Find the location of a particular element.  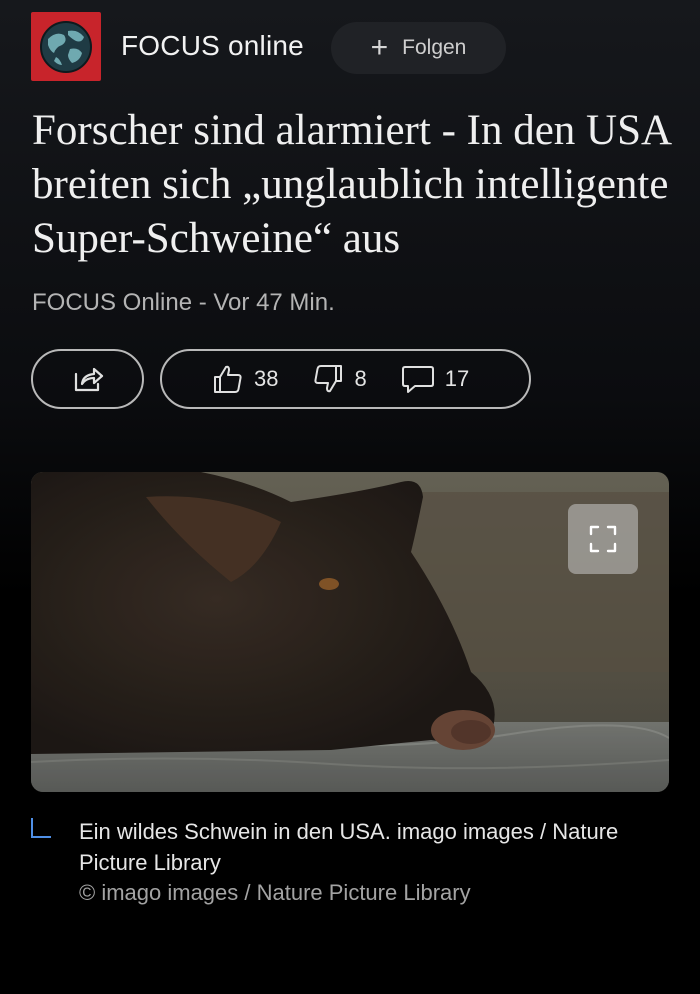

expand-icon is located at coordinates (603, 539).